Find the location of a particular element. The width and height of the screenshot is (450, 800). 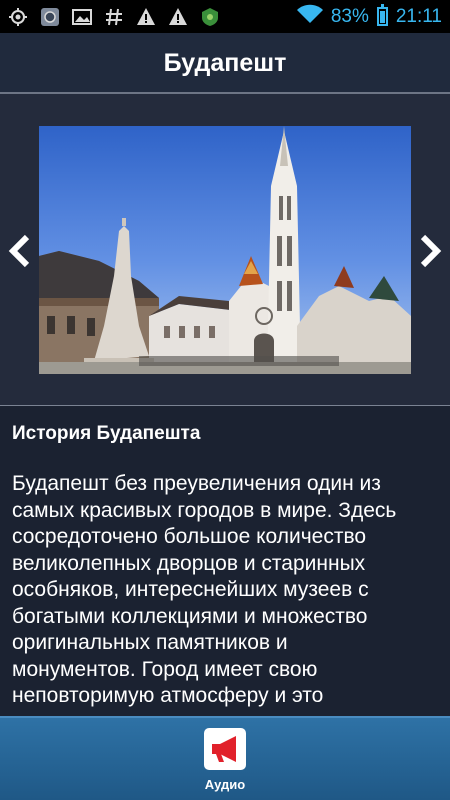

clock: 21:11 is located at coordinates (418, 16).